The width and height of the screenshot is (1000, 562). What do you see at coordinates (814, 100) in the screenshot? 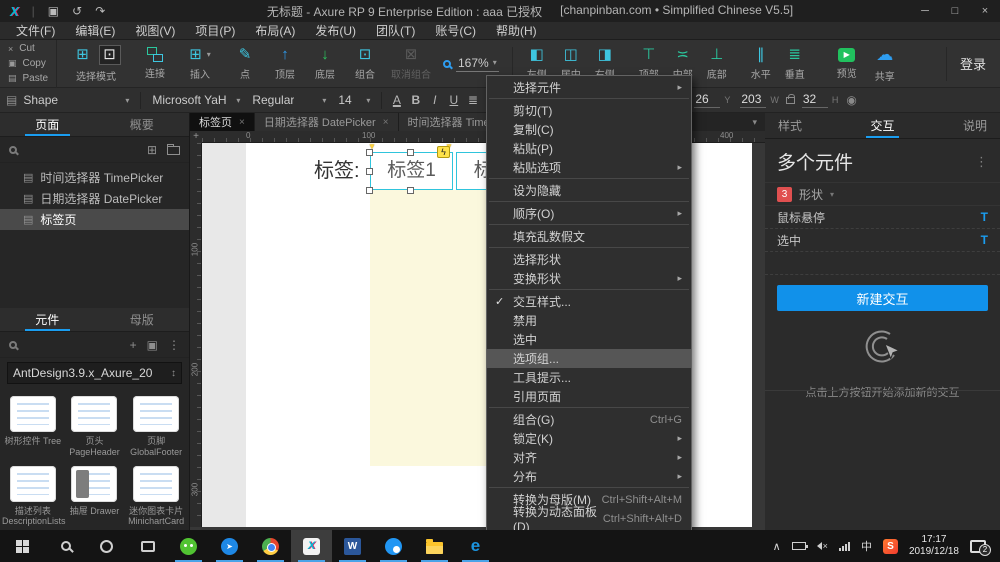
I see `height-value: 32` at bounding box center [814, 100].